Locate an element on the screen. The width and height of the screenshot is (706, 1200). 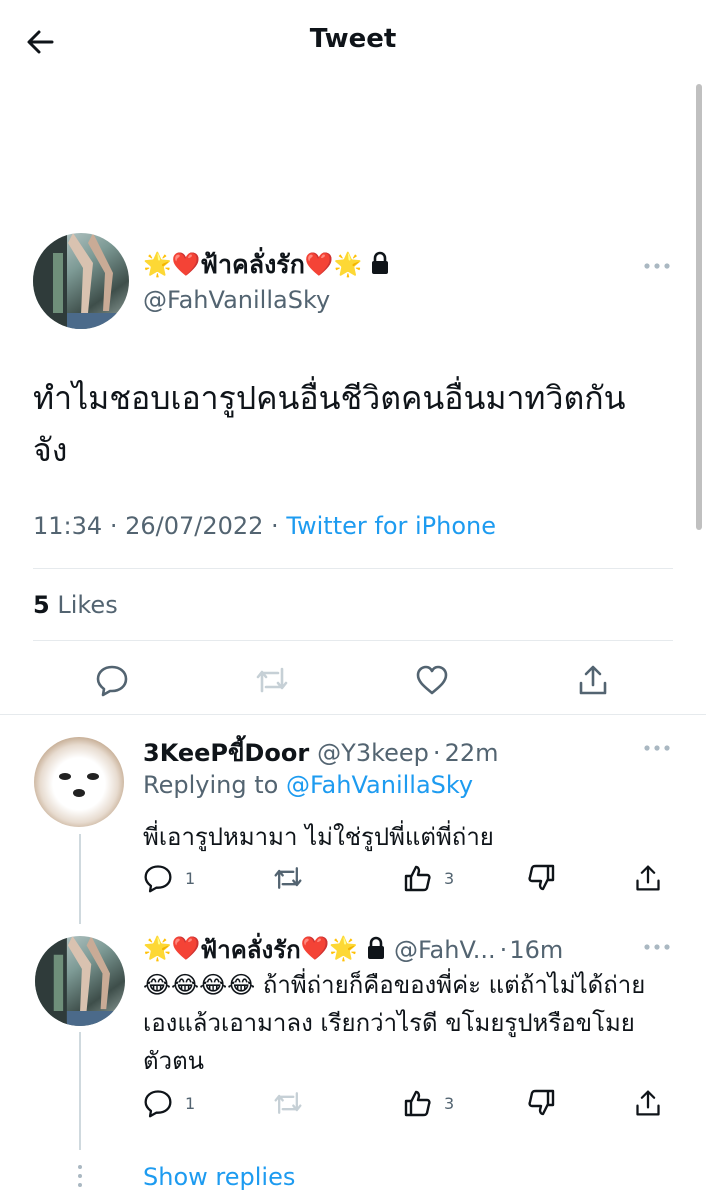
top-bar: Tweet is located at coordinates (353, 42).